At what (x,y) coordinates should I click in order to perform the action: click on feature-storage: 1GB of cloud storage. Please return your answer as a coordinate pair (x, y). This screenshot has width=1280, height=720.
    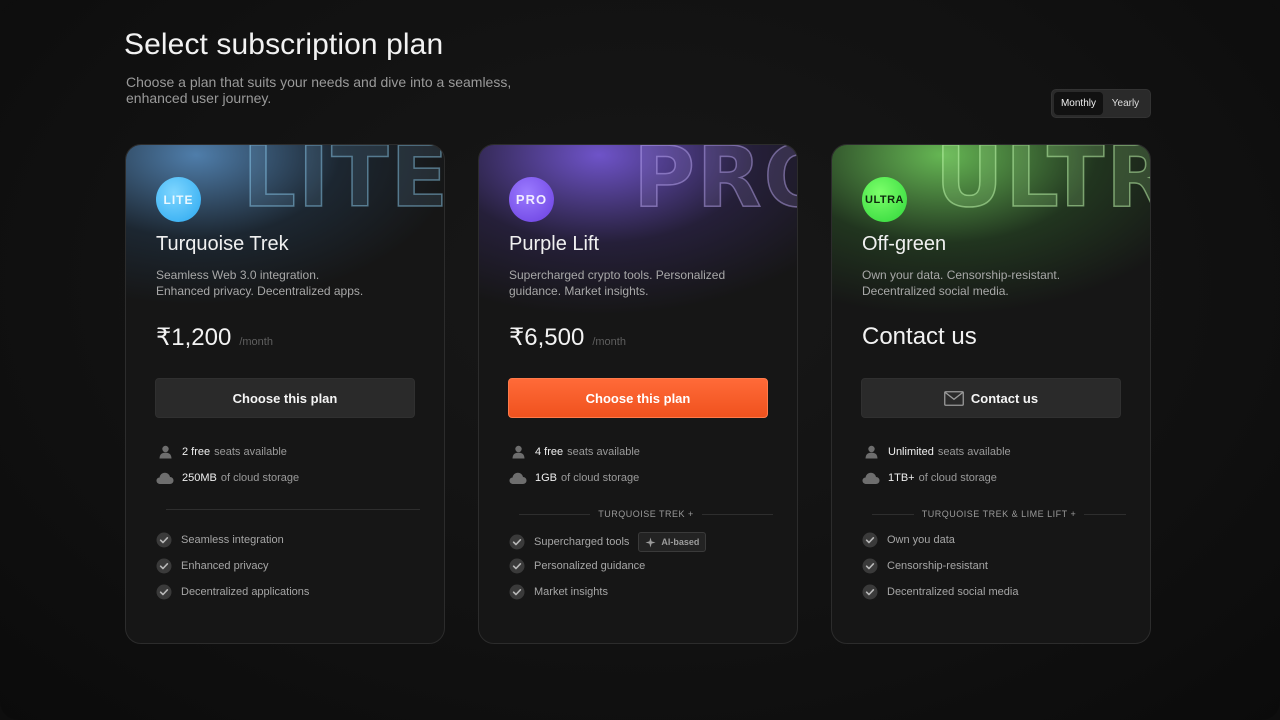
    Looking at the image, I should click on (574, 478).